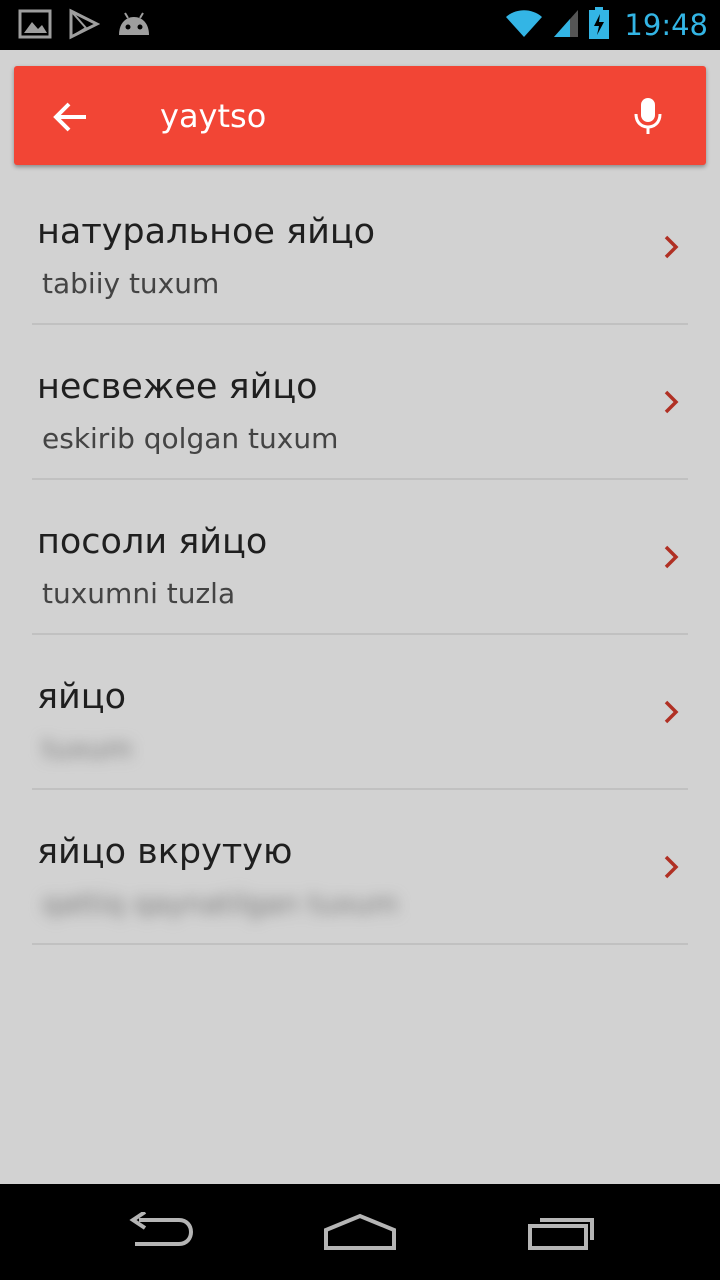  What do you see at coordinates (152, 542) in the screenshot?
I see `result-title: посоли яйцо` at bounding box center [152, 542].